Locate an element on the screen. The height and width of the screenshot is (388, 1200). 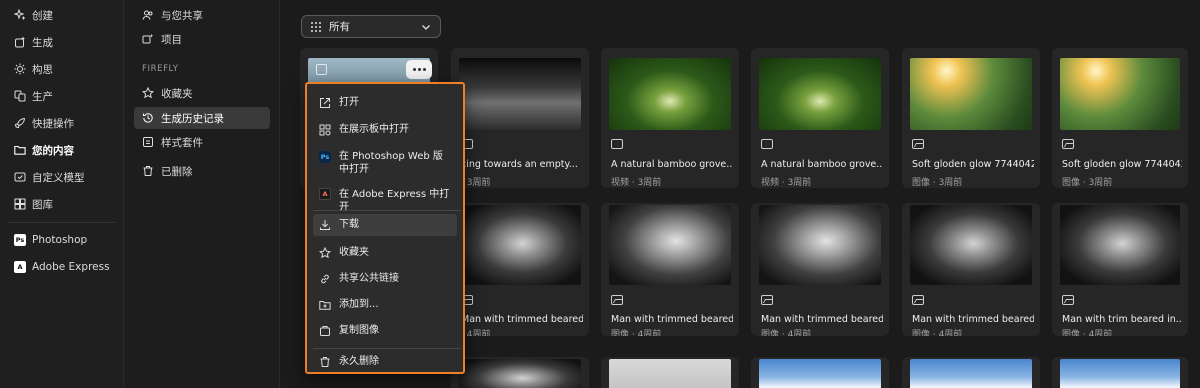
menu-item-share-public-link: 共享公共链接 is located at coordinates (385, 280).